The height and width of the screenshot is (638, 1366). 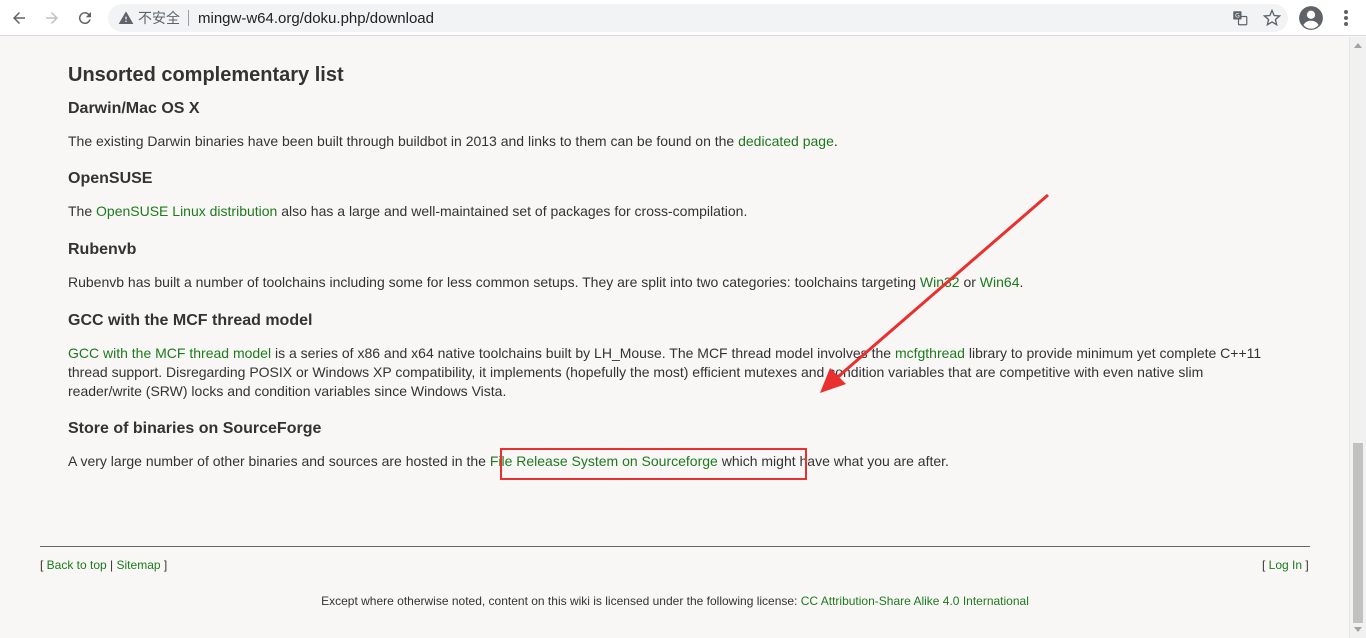 I want to click on browser-menu-icon, so click(x=1346, y=18).